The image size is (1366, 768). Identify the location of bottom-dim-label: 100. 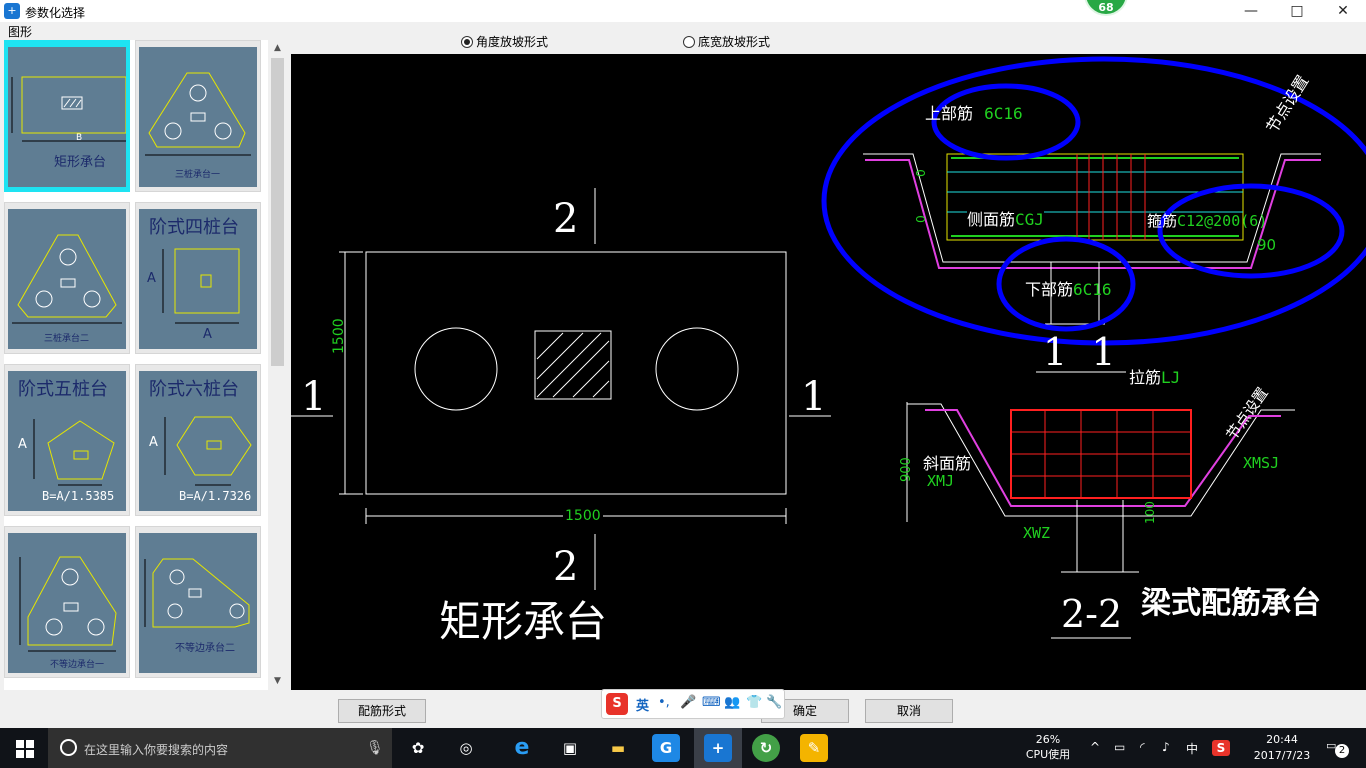
(1150, 512).